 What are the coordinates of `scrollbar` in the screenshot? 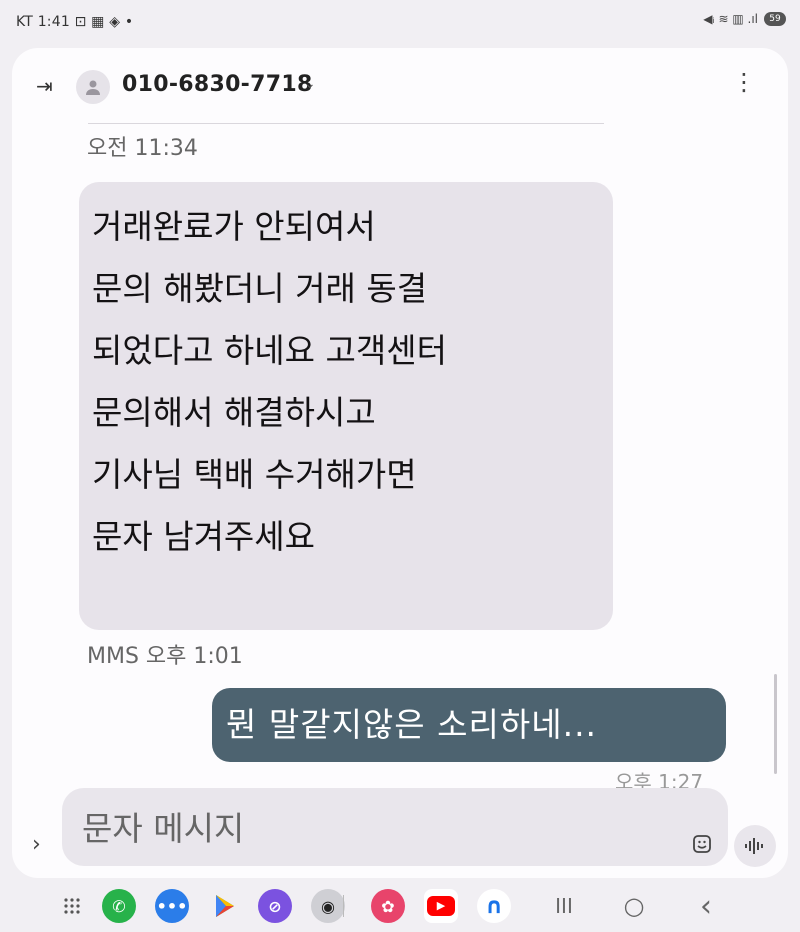 It's located at (775, 724).